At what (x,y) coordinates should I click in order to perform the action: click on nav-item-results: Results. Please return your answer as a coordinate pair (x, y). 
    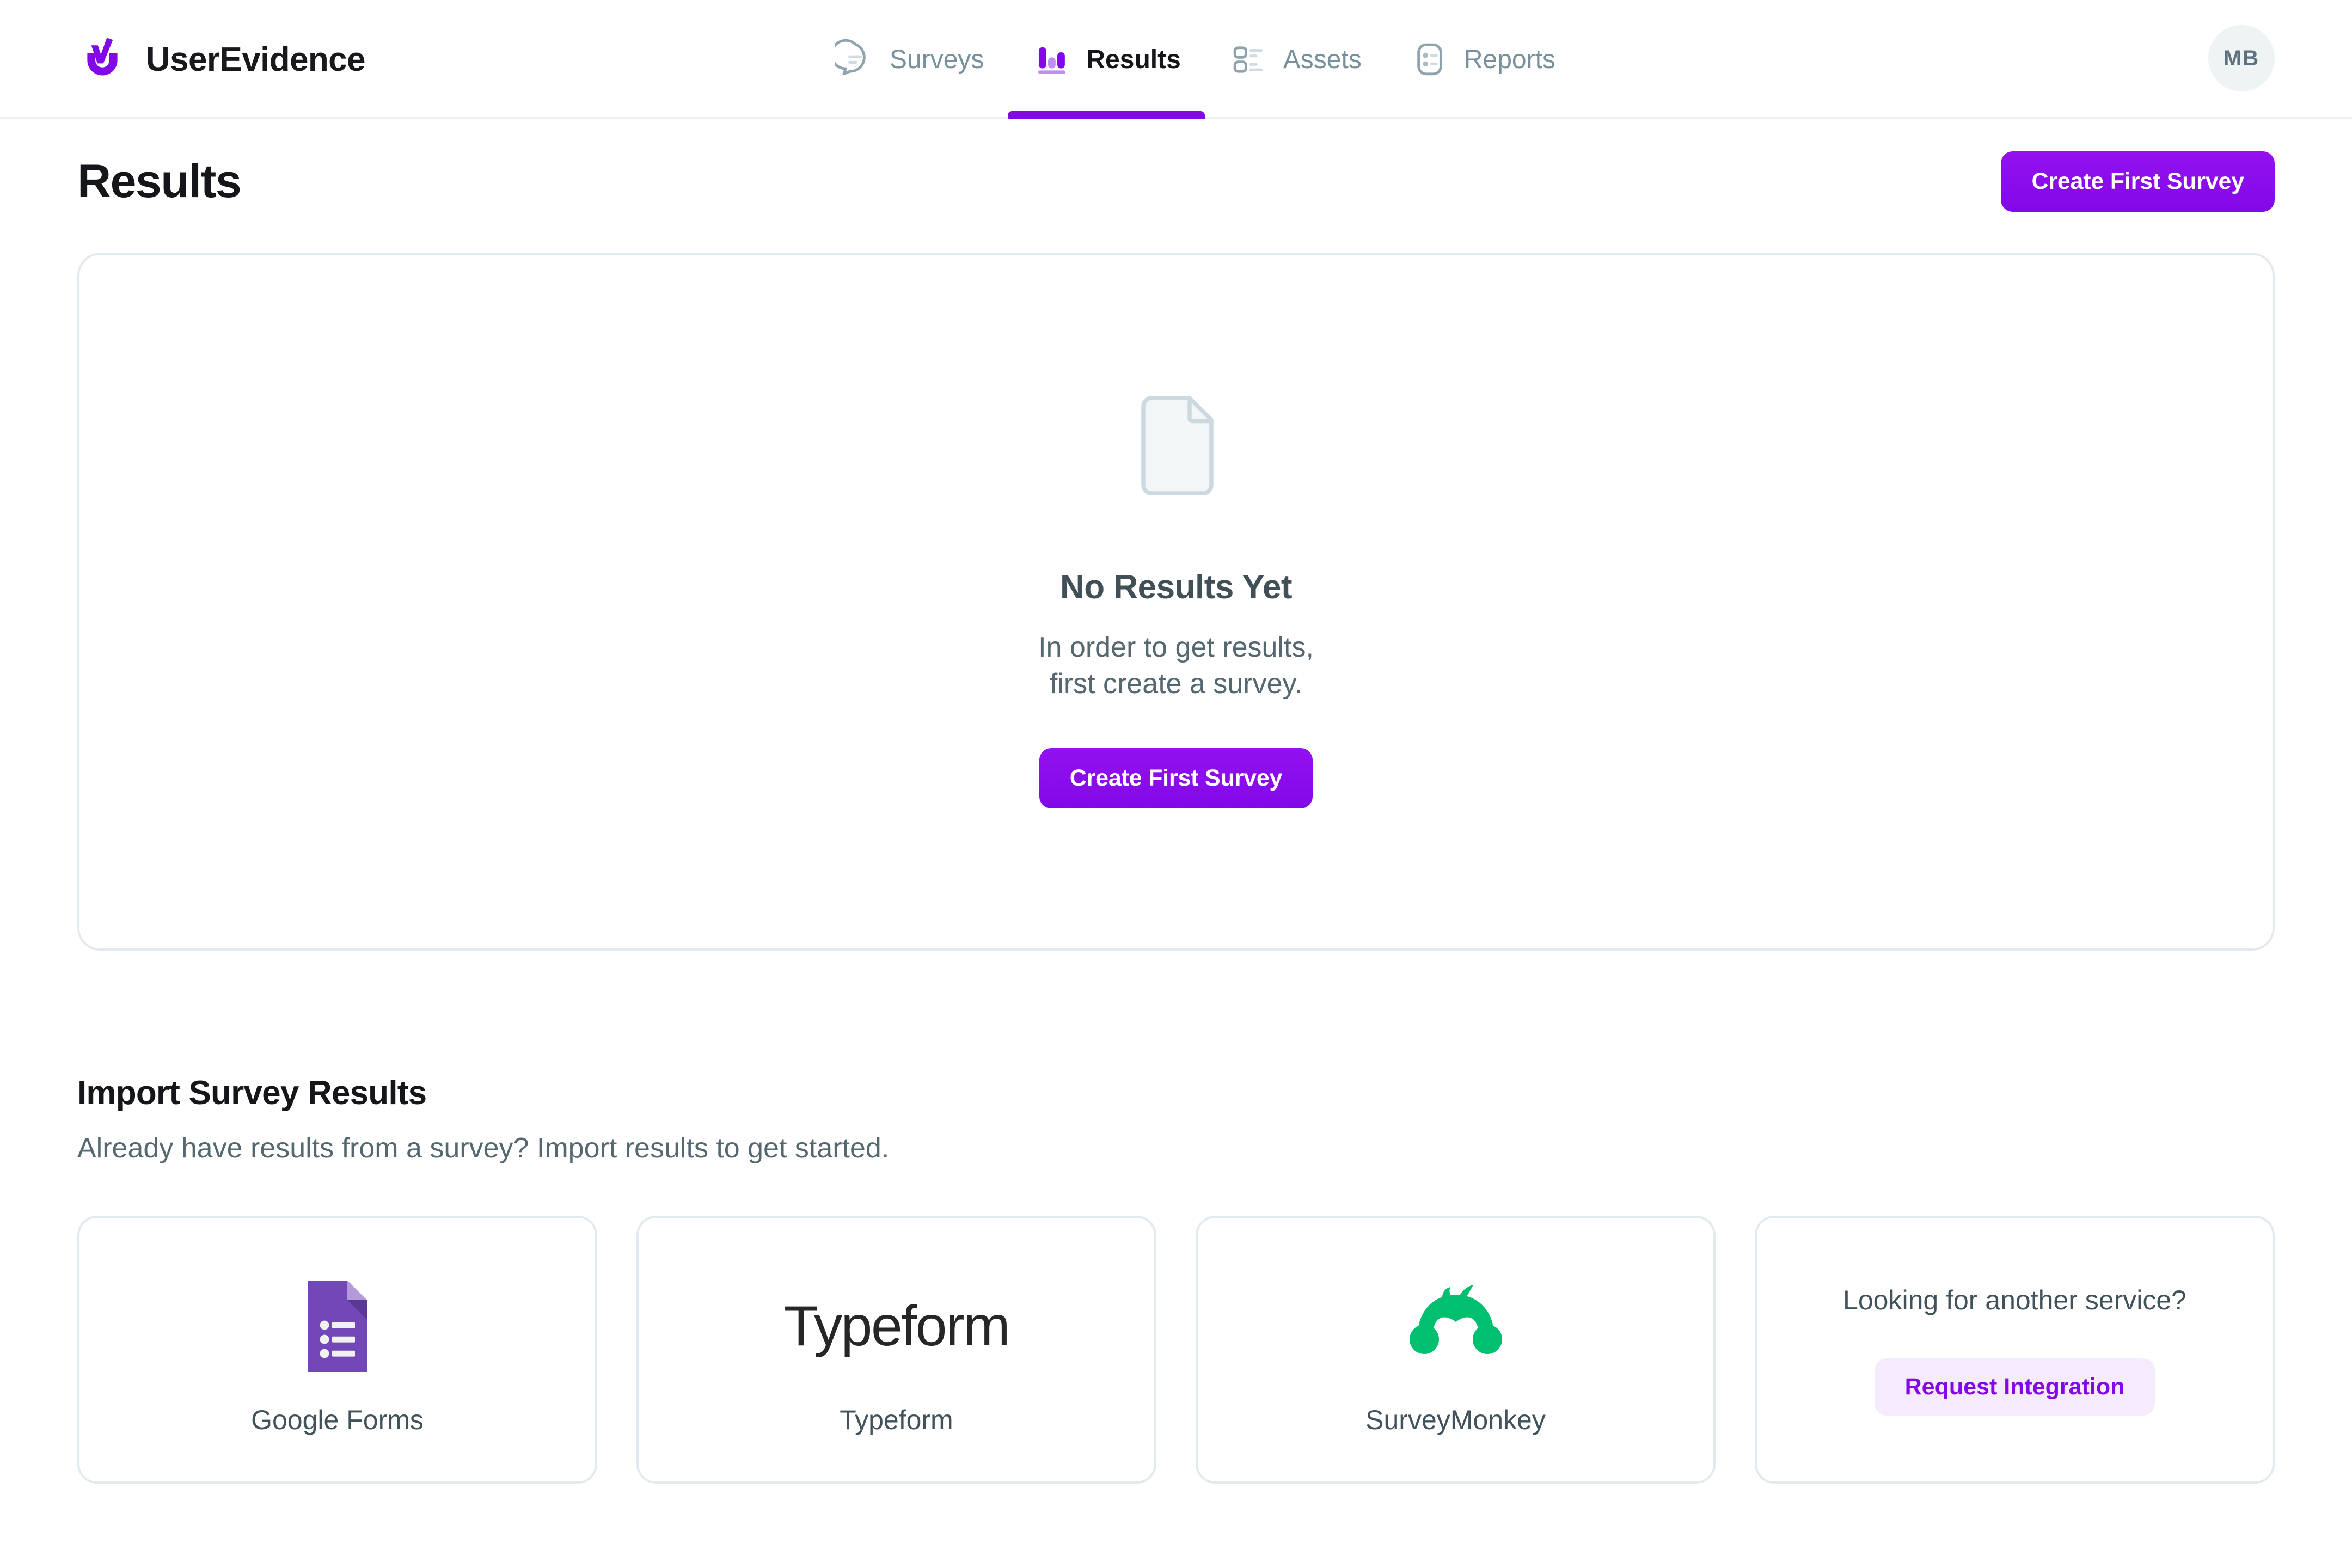
    Looking at the image, I should click on (1106, 59).